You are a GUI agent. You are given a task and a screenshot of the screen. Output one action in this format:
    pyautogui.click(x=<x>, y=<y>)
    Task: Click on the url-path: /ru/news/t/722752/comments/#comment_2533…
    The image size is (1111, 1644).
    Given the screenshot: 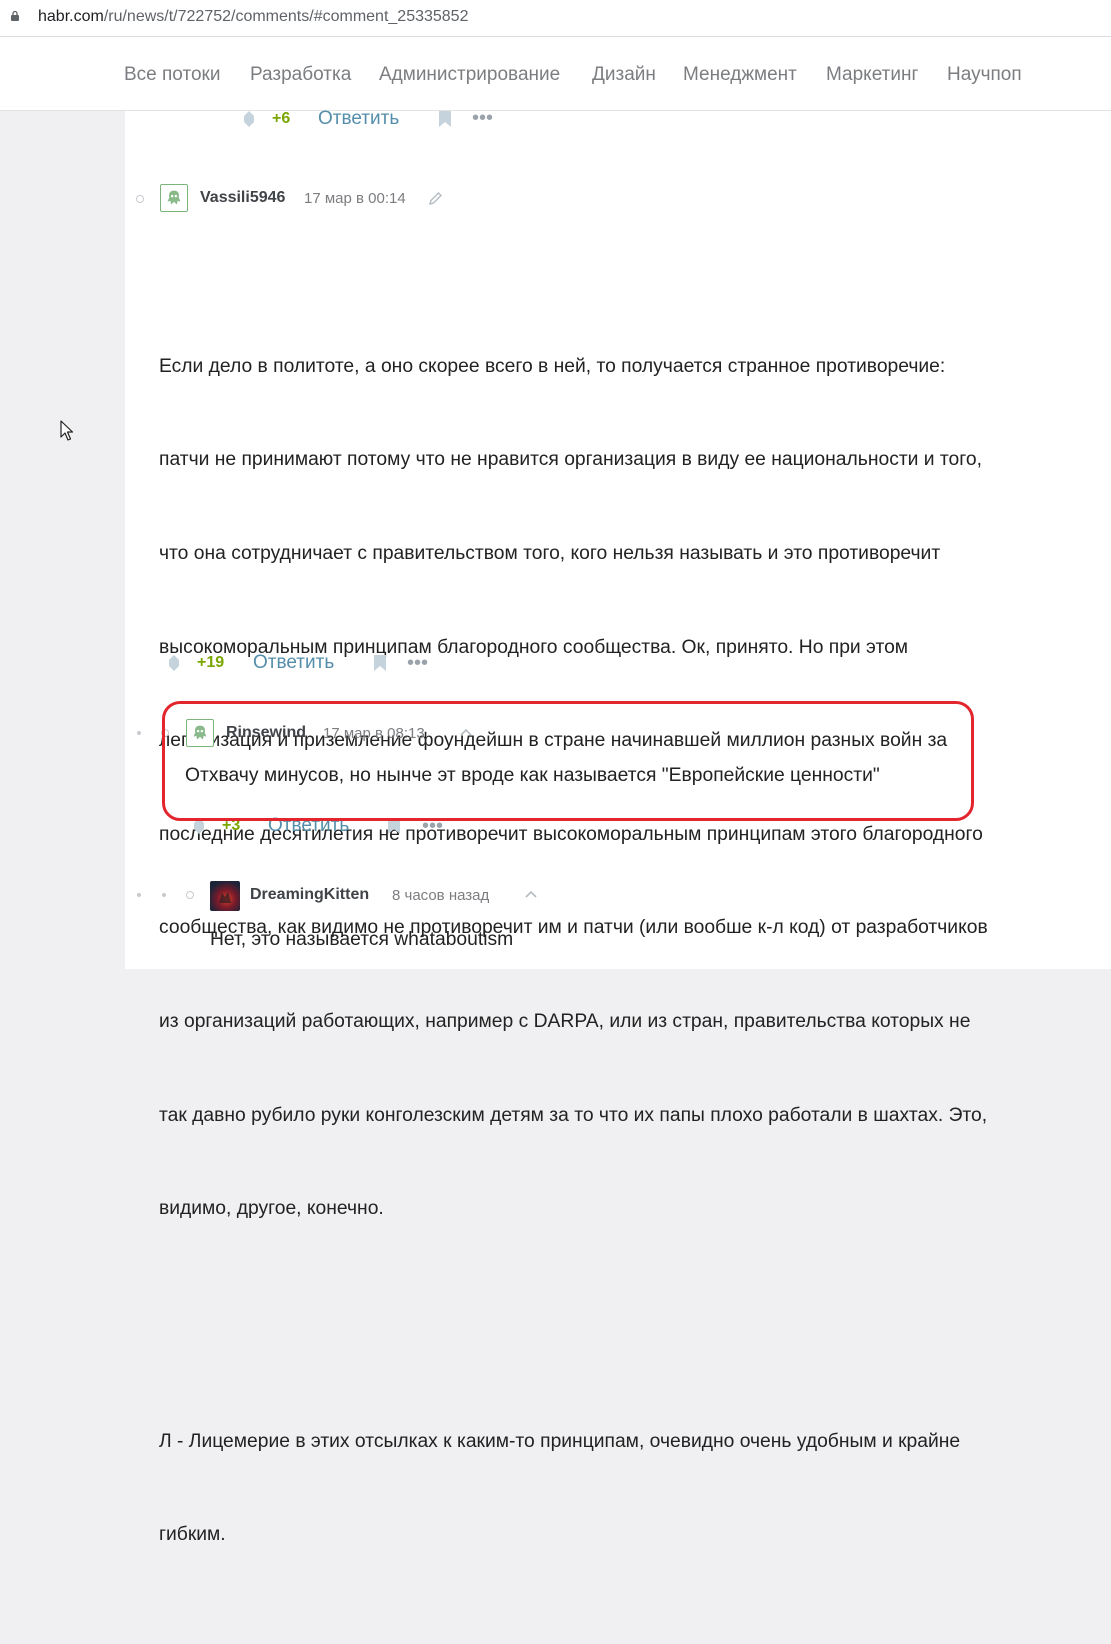 What is the action you would take?
    pyautogui.click(x=286, y=16)
    